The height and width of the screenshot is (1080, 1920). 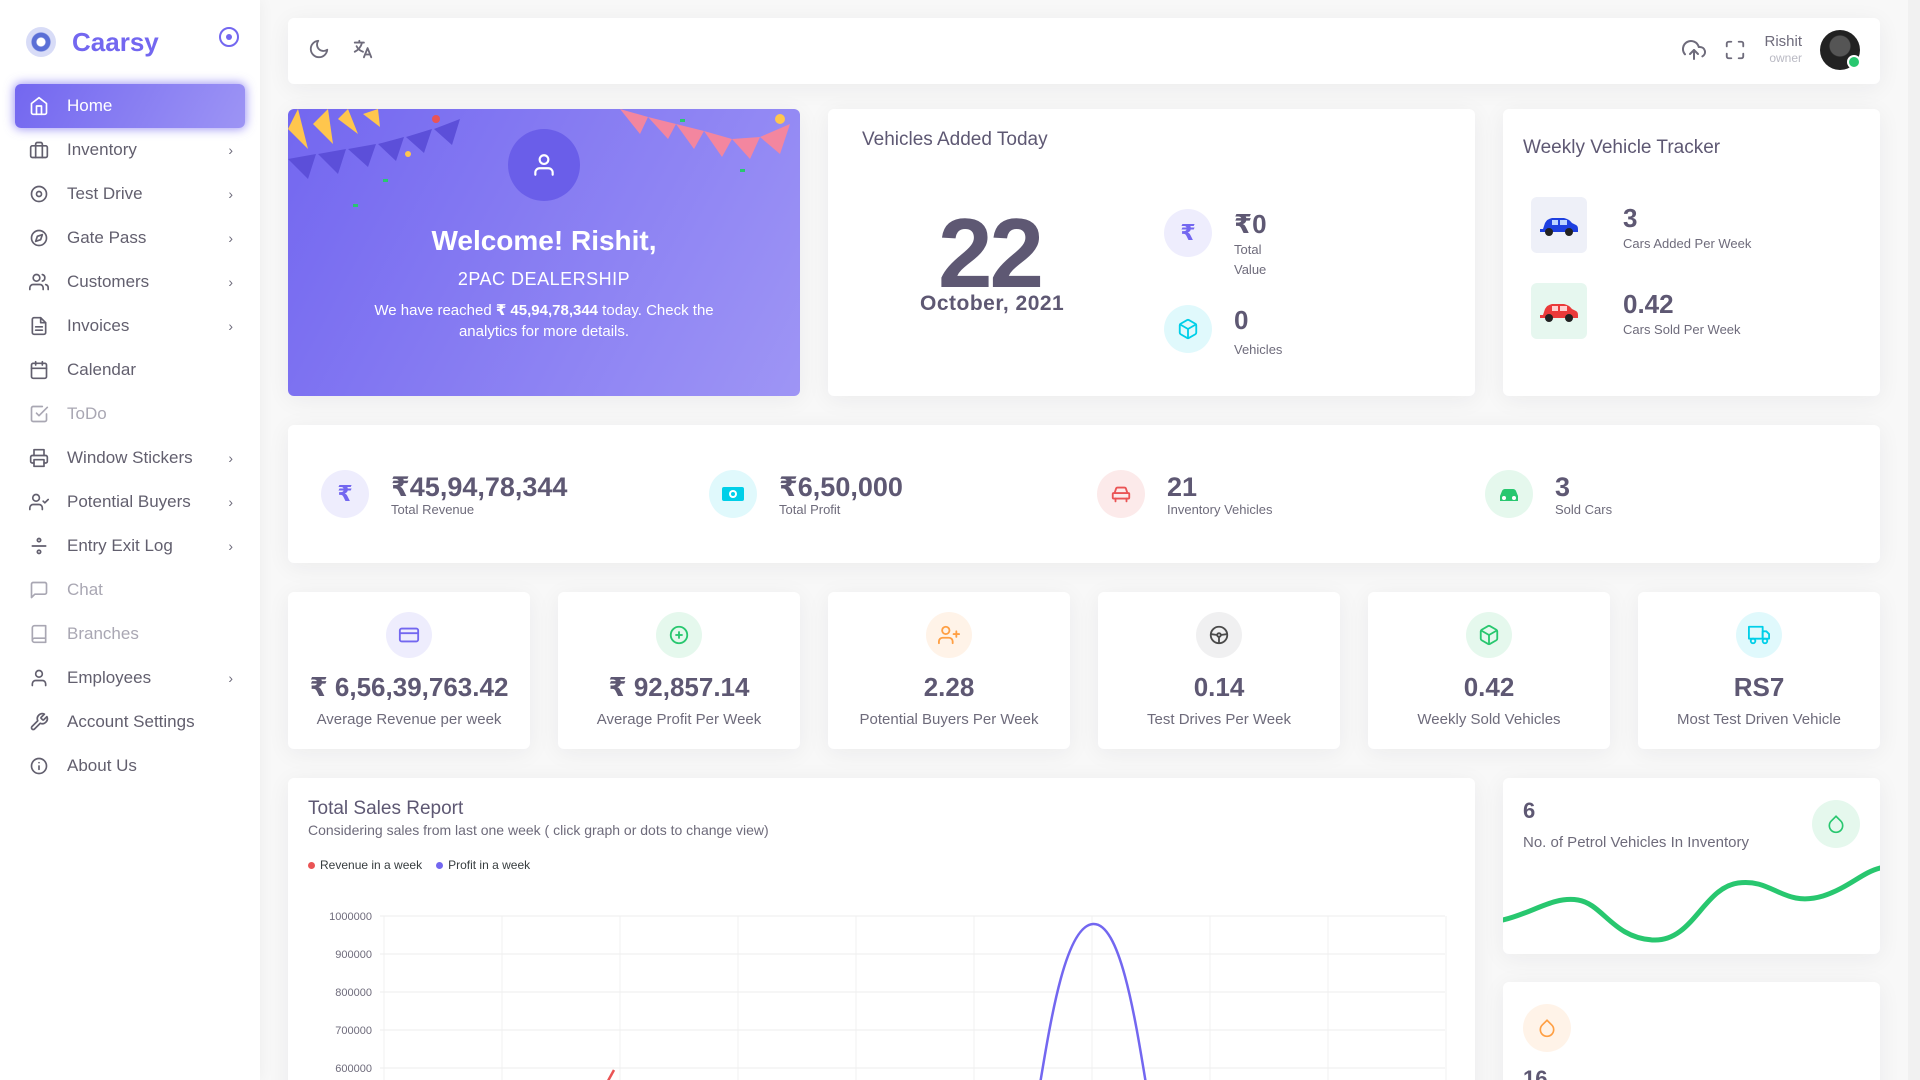 I want to click on legend-revenue: Revenue in a week, so click(x=365, y=865).